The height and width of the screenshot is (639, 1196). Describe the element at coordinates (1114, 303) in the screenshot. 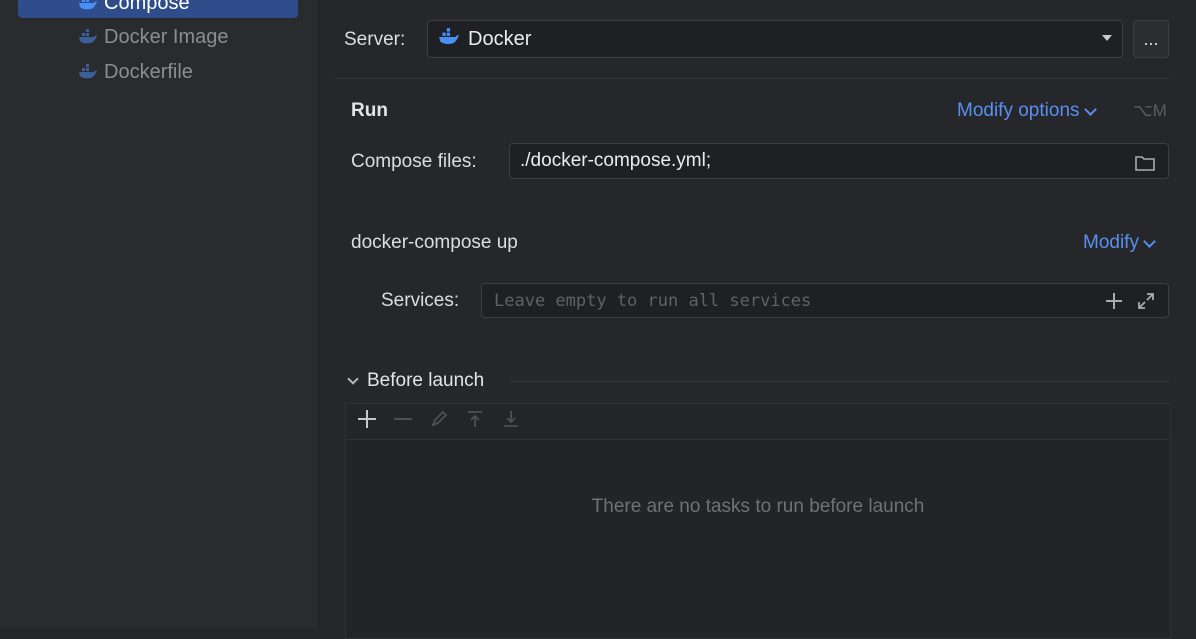

I see `plus-icon` at that location.